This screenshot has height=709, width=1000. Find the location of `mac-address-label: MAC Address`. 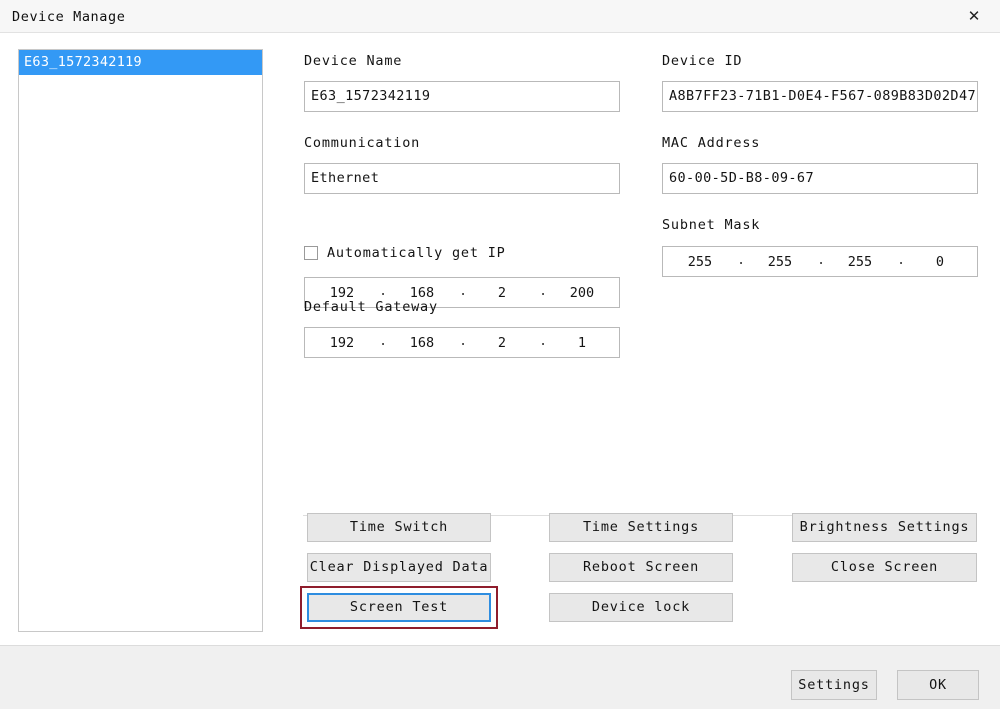

mac-address-label: MAC Address is located at coordinates (711, 143).